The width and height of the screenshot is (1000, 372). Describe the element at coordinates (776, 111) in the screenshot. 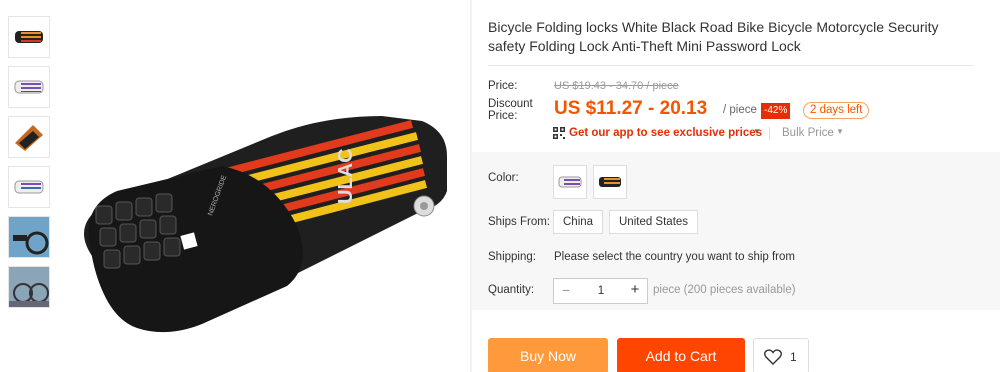

I see `discount-badge: -42%` at that location.